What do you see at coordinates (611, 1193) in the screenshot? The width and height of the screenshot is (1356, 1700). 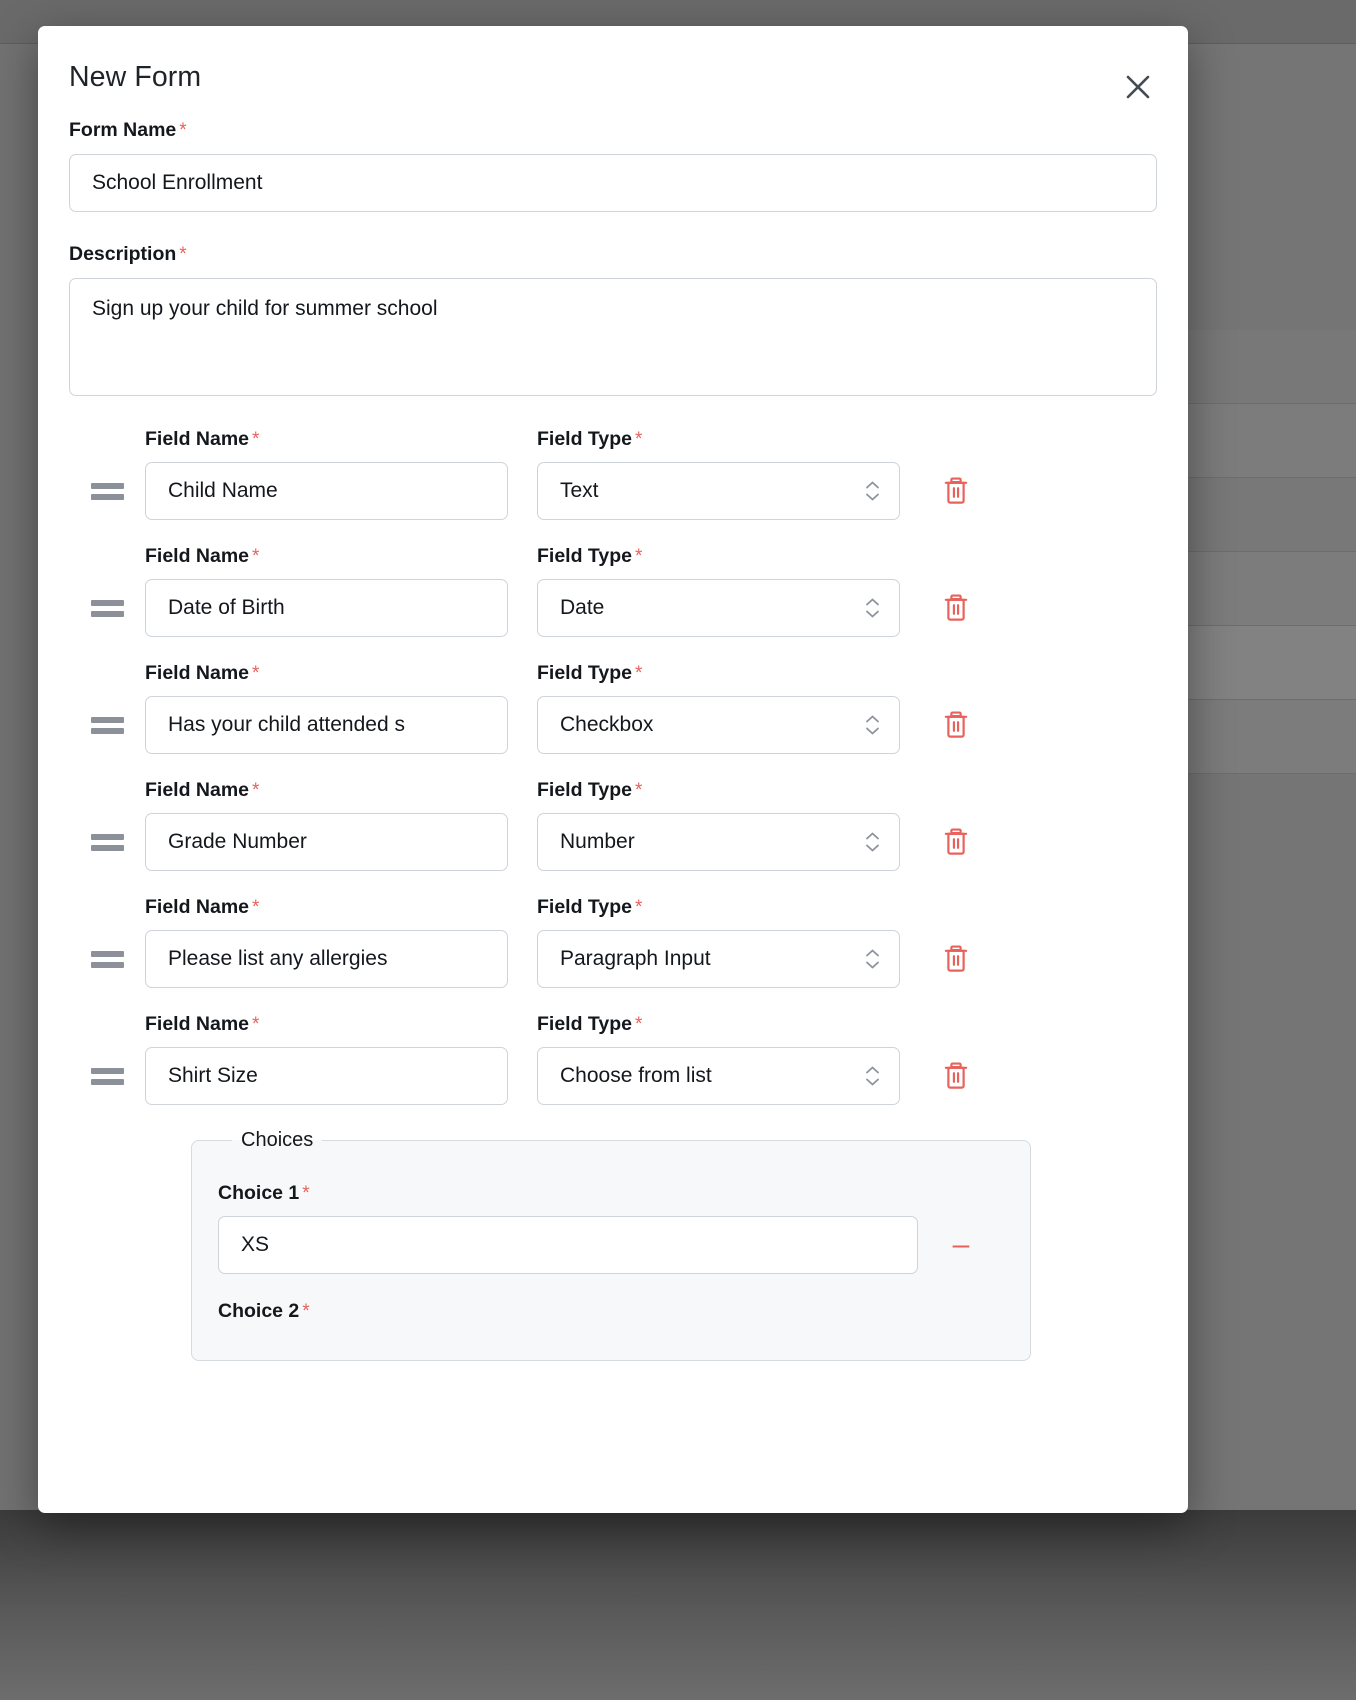 I see `choice-1-label: Choice 1 *` at bounding box center [611, 1193].